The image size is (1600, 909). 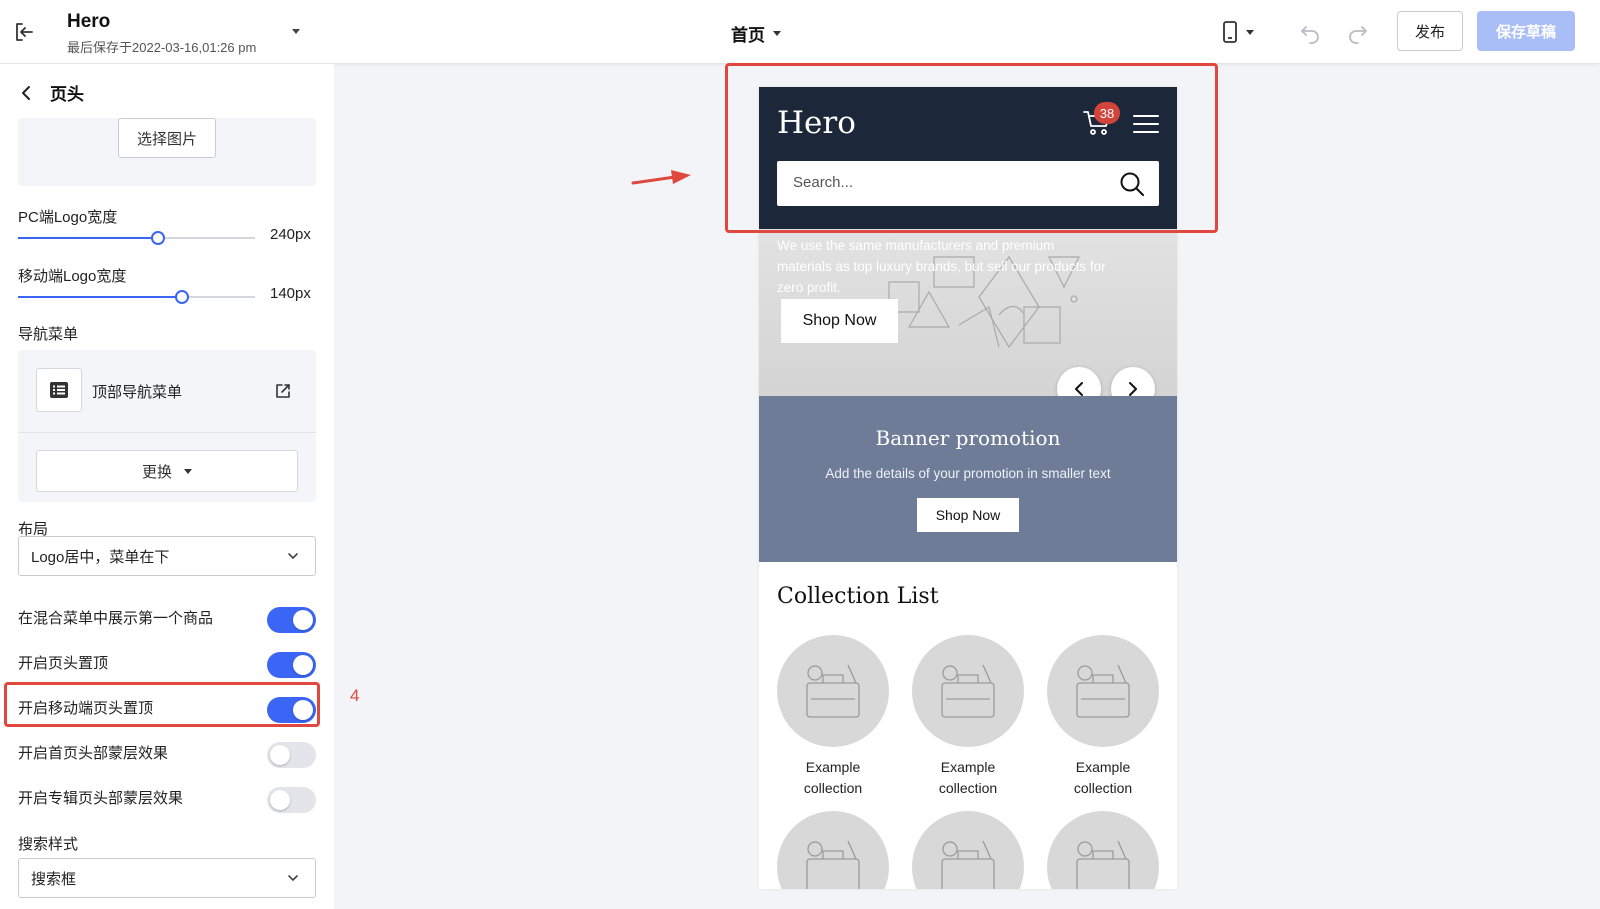 I want to click on pc-logo-width-label: PC端Logo宽度, so click(x=68, y=217).